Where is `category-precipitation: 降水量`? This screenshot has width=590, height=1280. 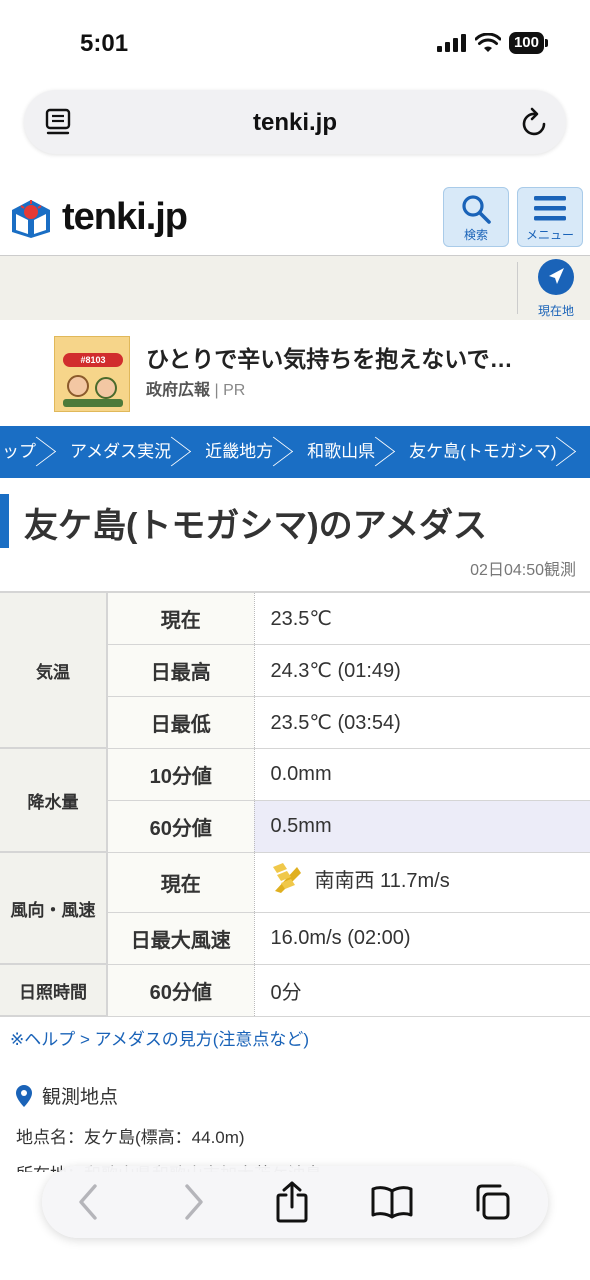
category-precipitation: 降水量 is located at coordinates (54, 800).